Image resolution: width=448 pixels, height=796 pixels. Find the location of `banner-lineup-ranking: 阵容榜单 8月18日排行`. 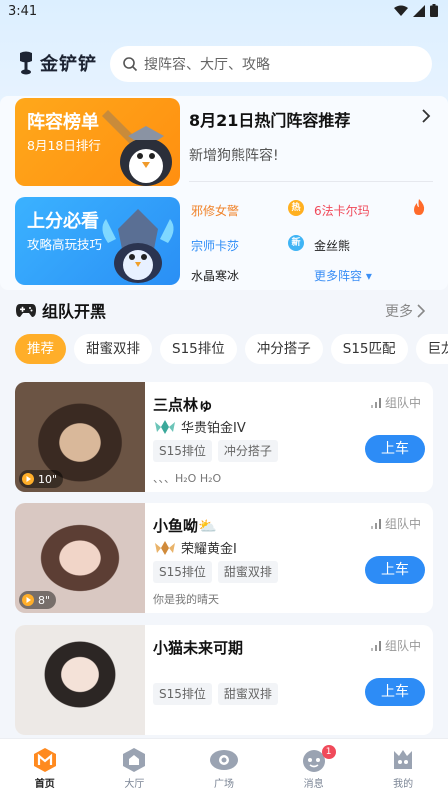

banner-lineup-ranking: 阵容榜单 8月18日排行 is located at coordinates (97, 142).